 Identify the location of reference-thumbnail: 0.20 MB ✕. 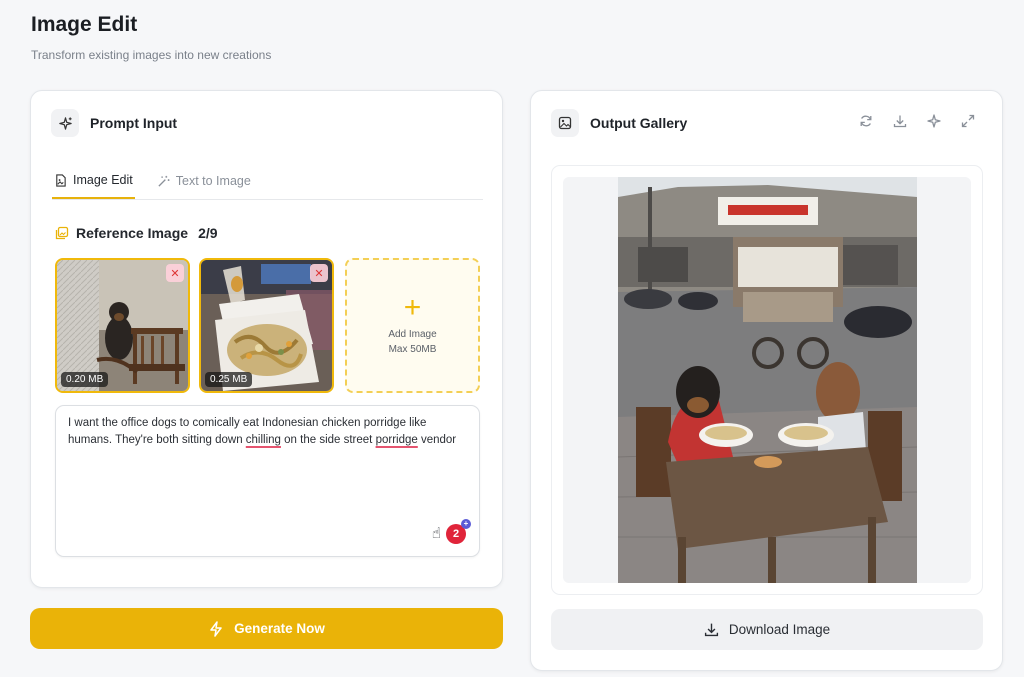
(122, 325).